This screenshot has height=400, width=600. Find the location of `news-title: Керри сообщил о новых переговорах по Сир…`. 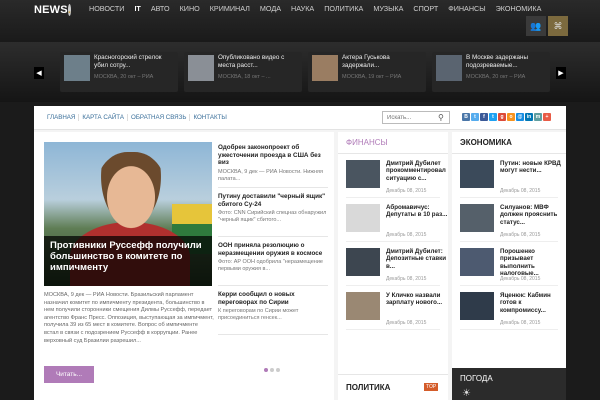

news-title: Керри сообщил о новых переговорах по Сир… is located at coordinates (273, 298).